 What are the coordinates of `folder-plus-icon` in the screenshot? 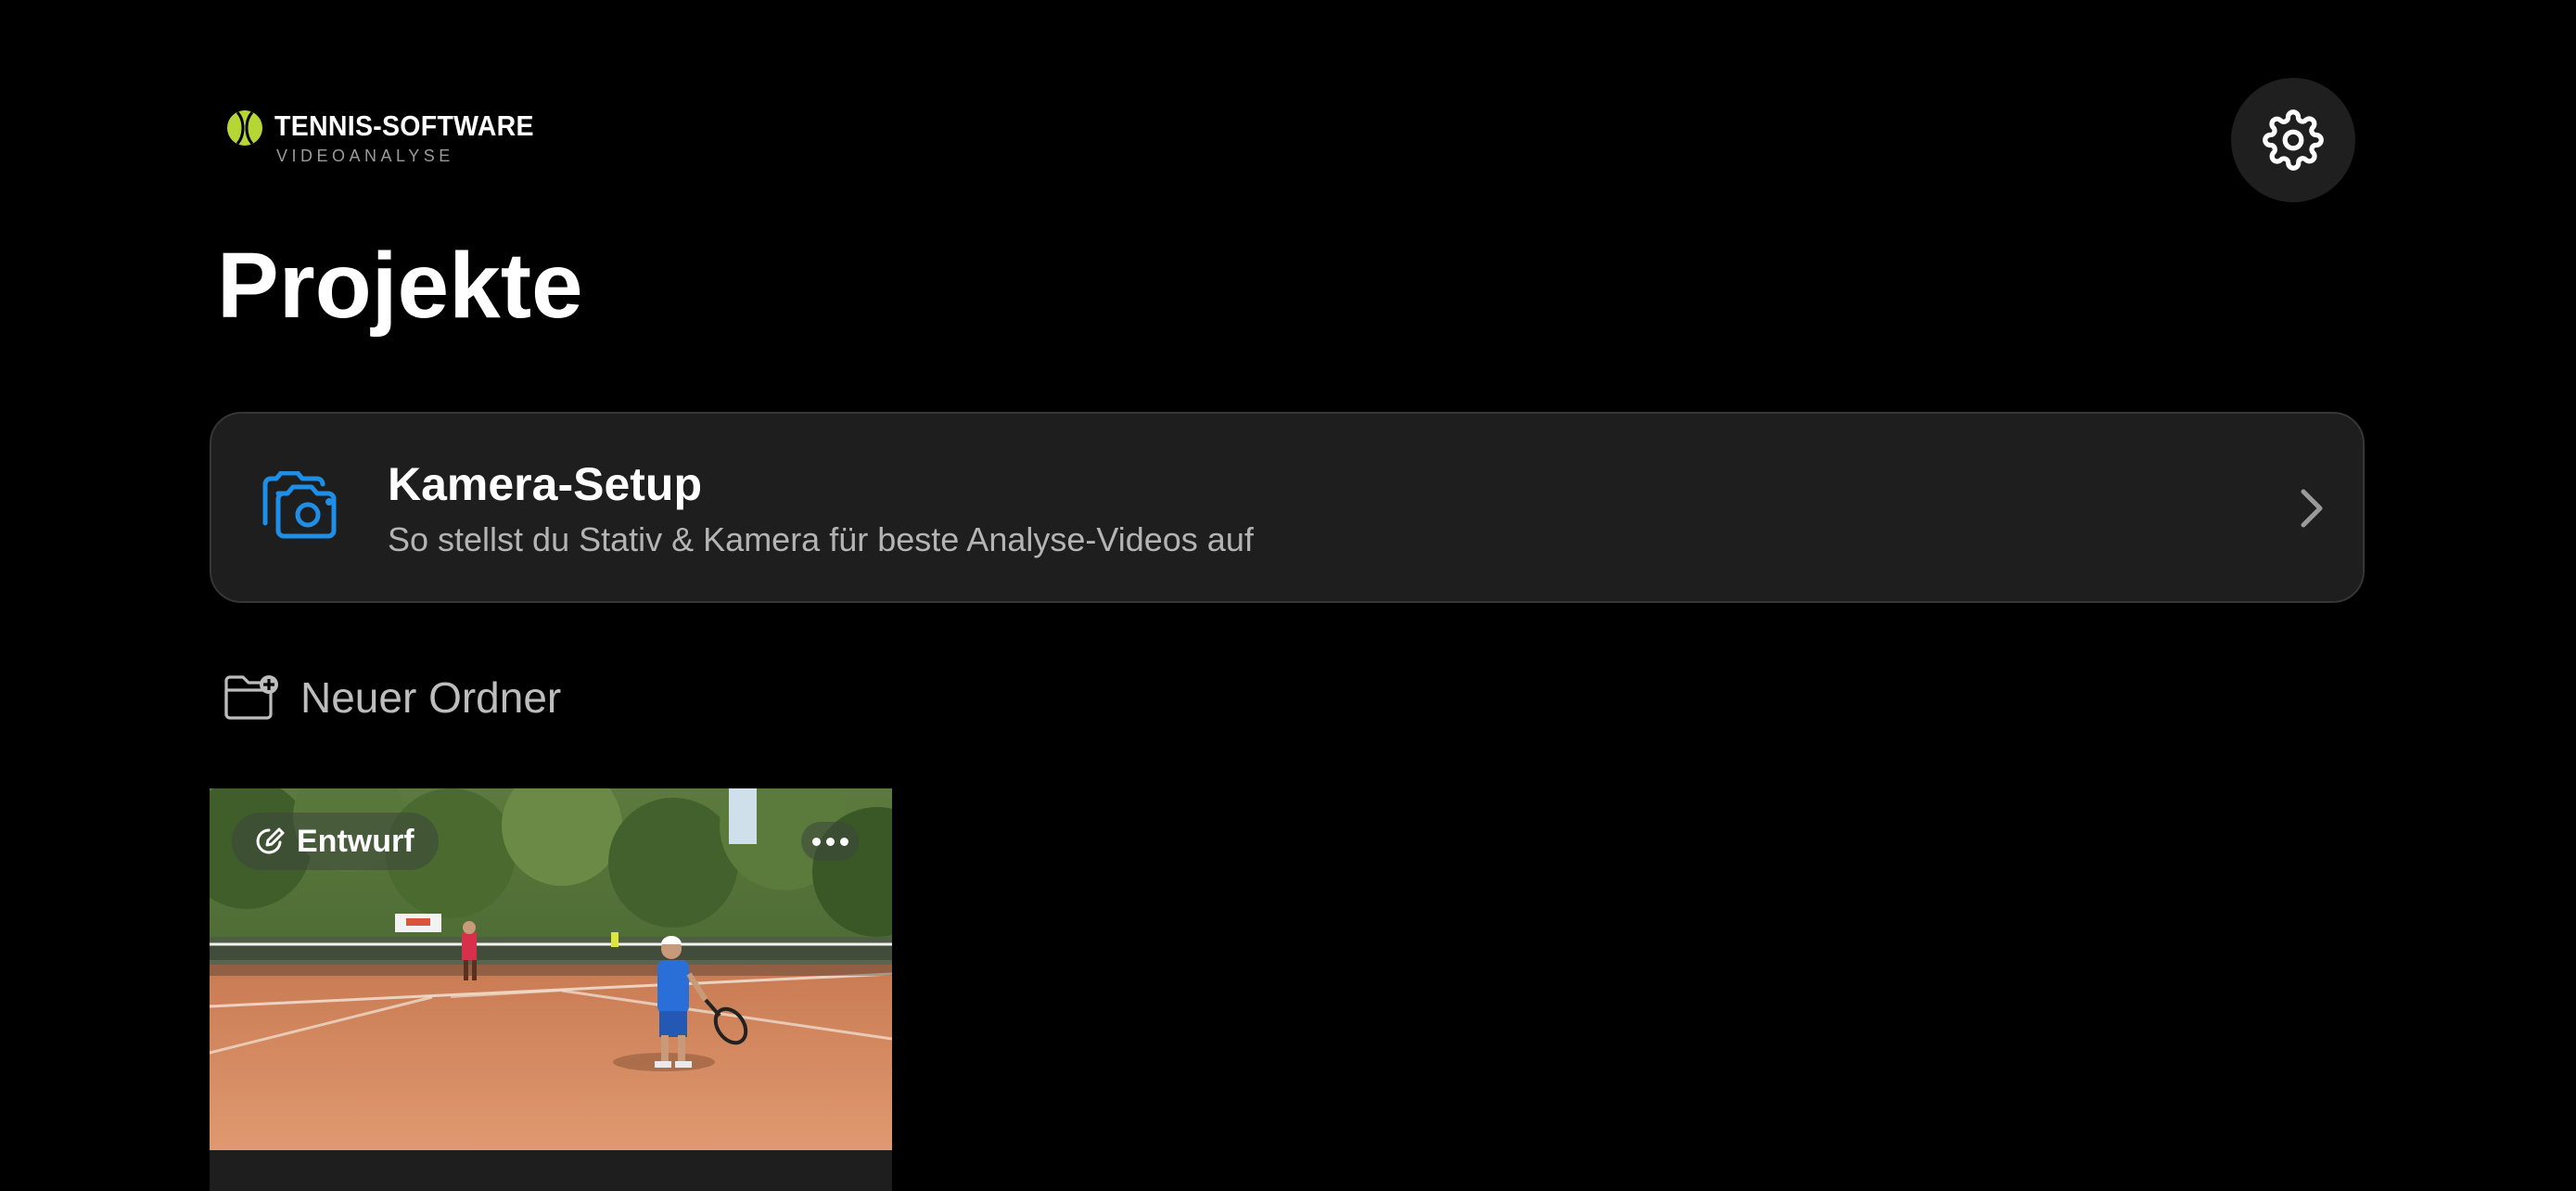 It's located at (251, 697).